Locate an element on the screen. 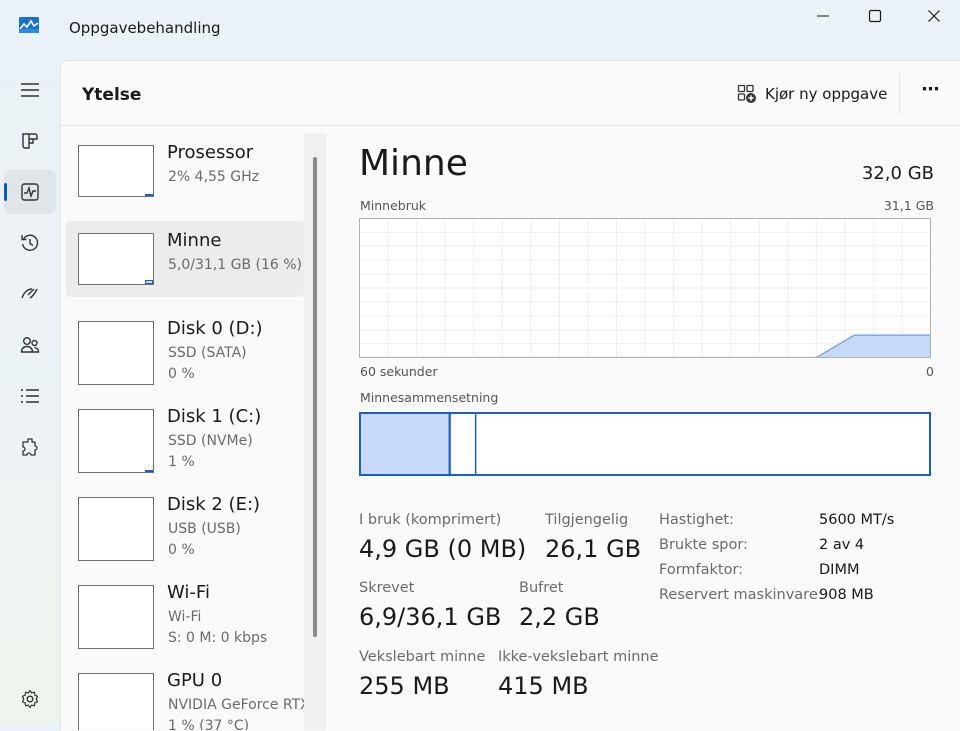  device-name: Minne is located at coordinates (194, 240).